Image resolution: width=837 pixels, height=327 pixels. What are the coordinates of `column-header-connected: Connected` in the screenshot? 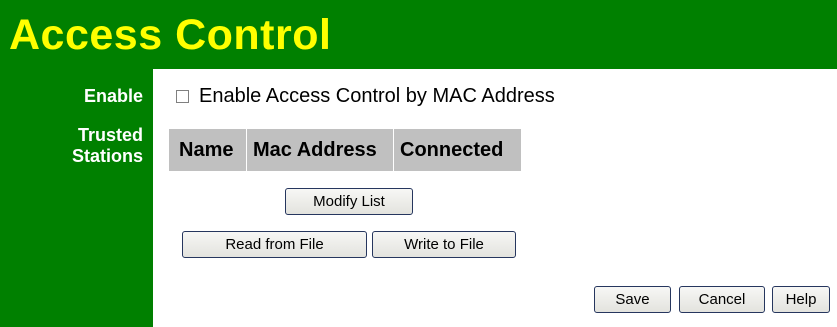 It's located at (452, 150).